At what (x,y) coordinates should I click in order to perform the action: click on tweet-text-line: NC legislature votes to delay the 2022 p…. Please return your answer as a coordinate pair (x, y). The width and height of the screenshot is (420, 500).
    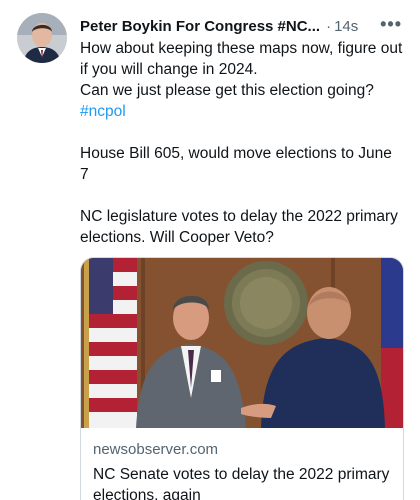
    Looking at the image, I should click on (239, 216).